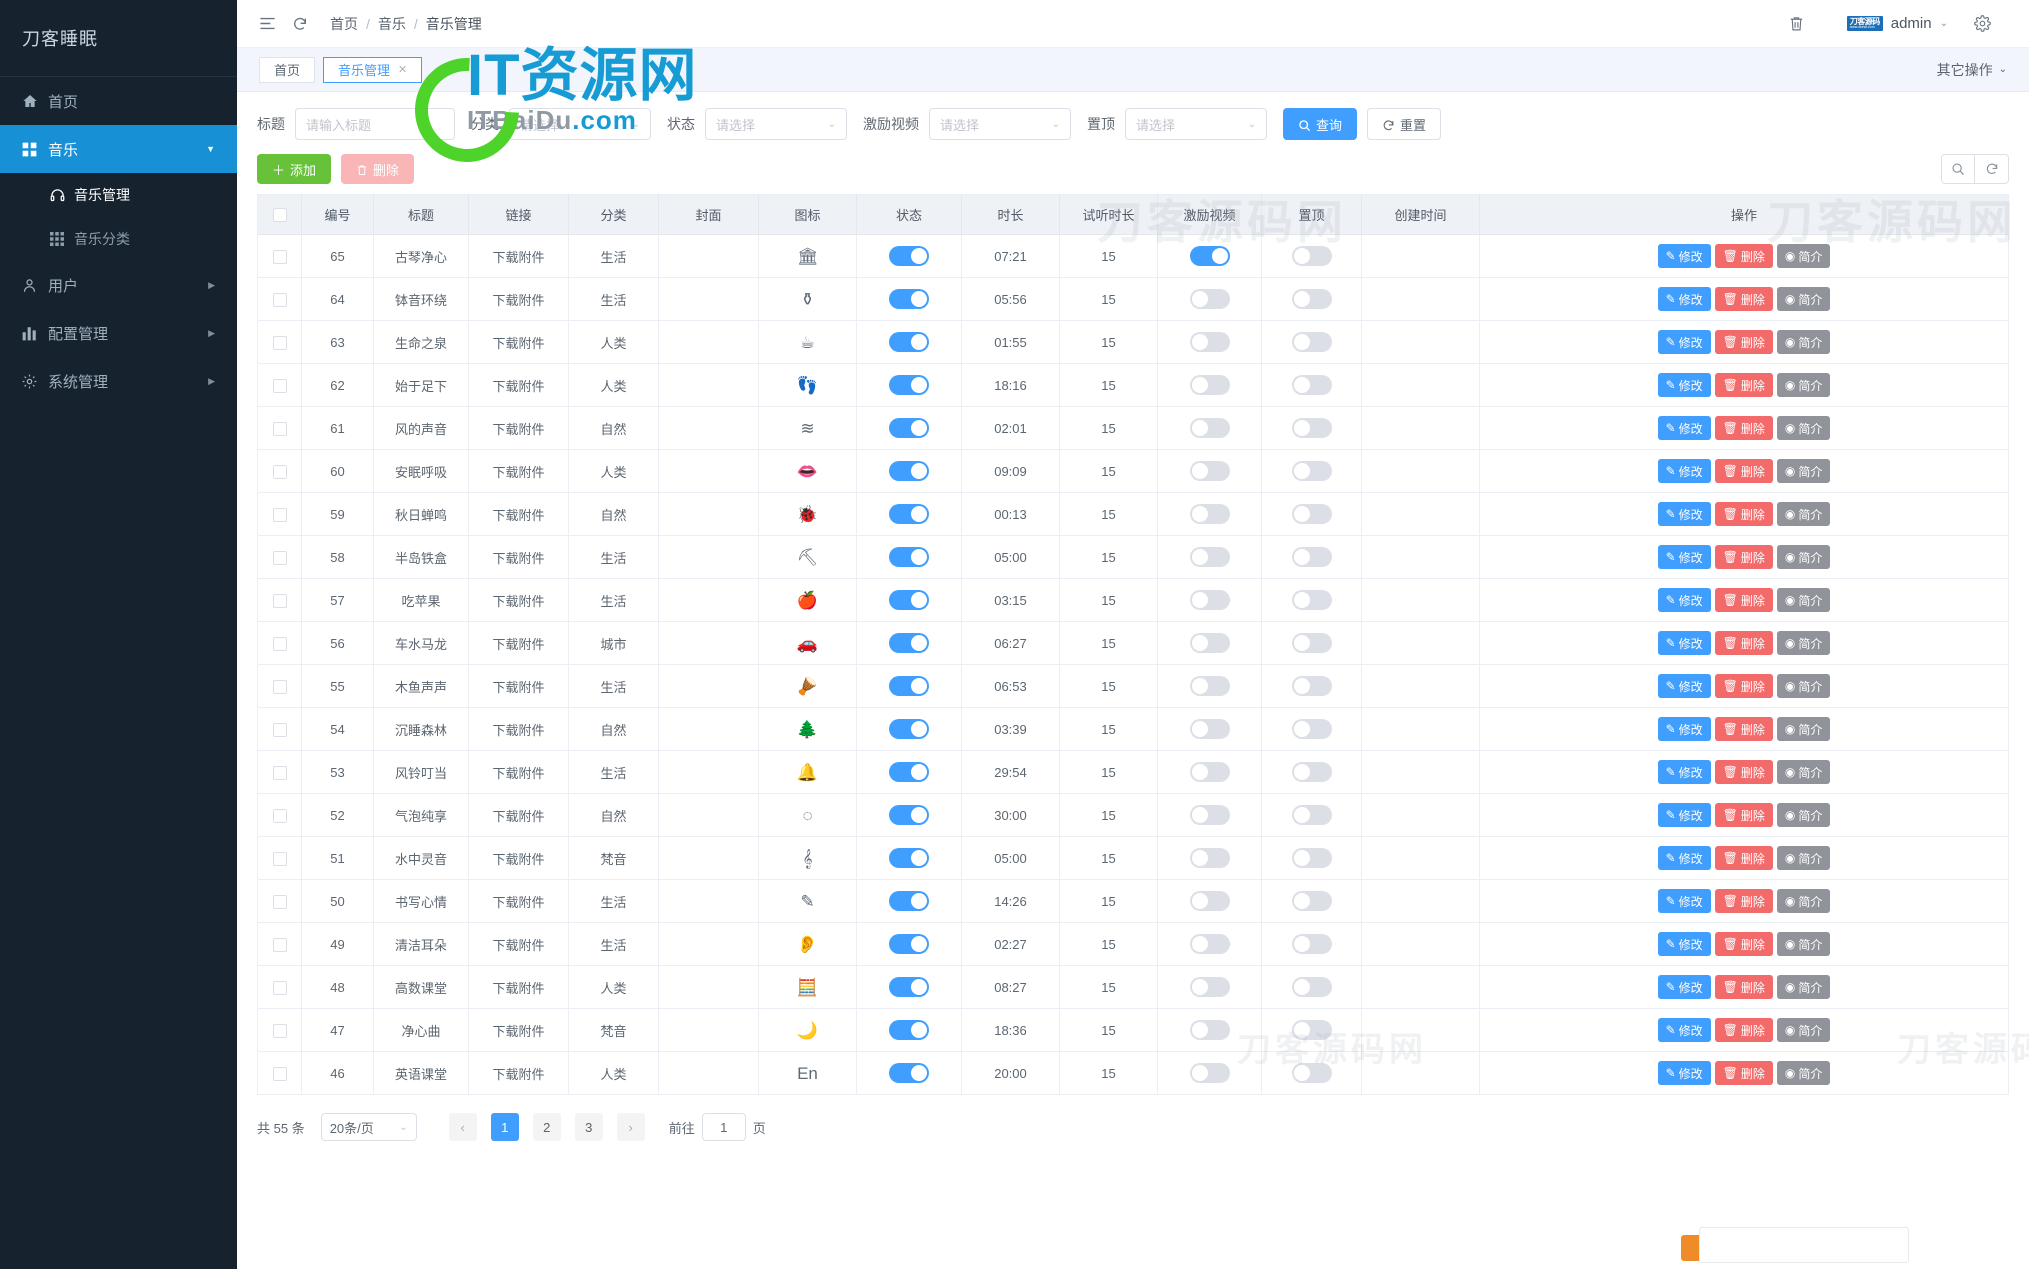 This screenshot has height=1269, width=2029. What do you see at coordinates (279, 215) in the screenshot?
I see `select-all-checkbox` at bounding box center [279, 215].